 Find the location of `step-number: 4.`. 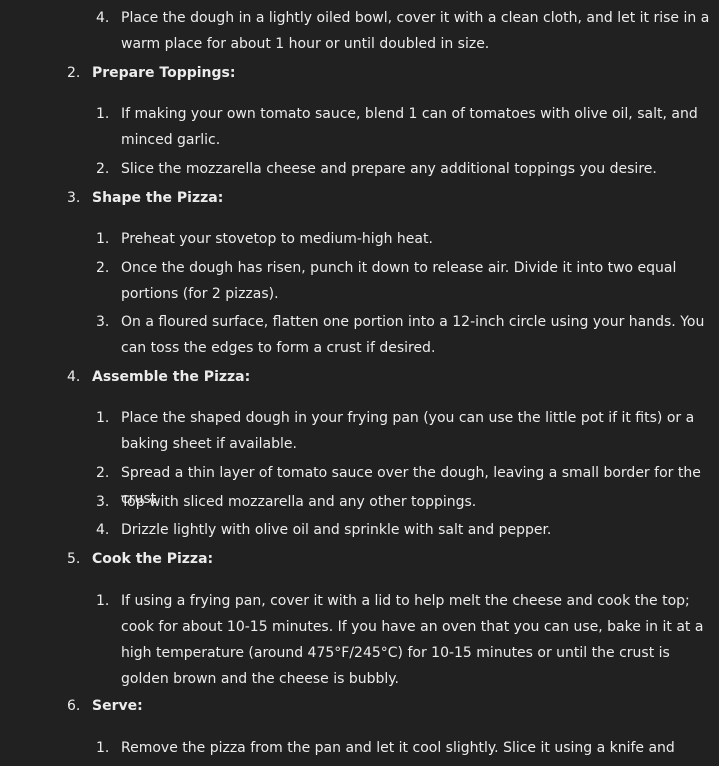

step-number: 4. is located at coordinates (74, 377).